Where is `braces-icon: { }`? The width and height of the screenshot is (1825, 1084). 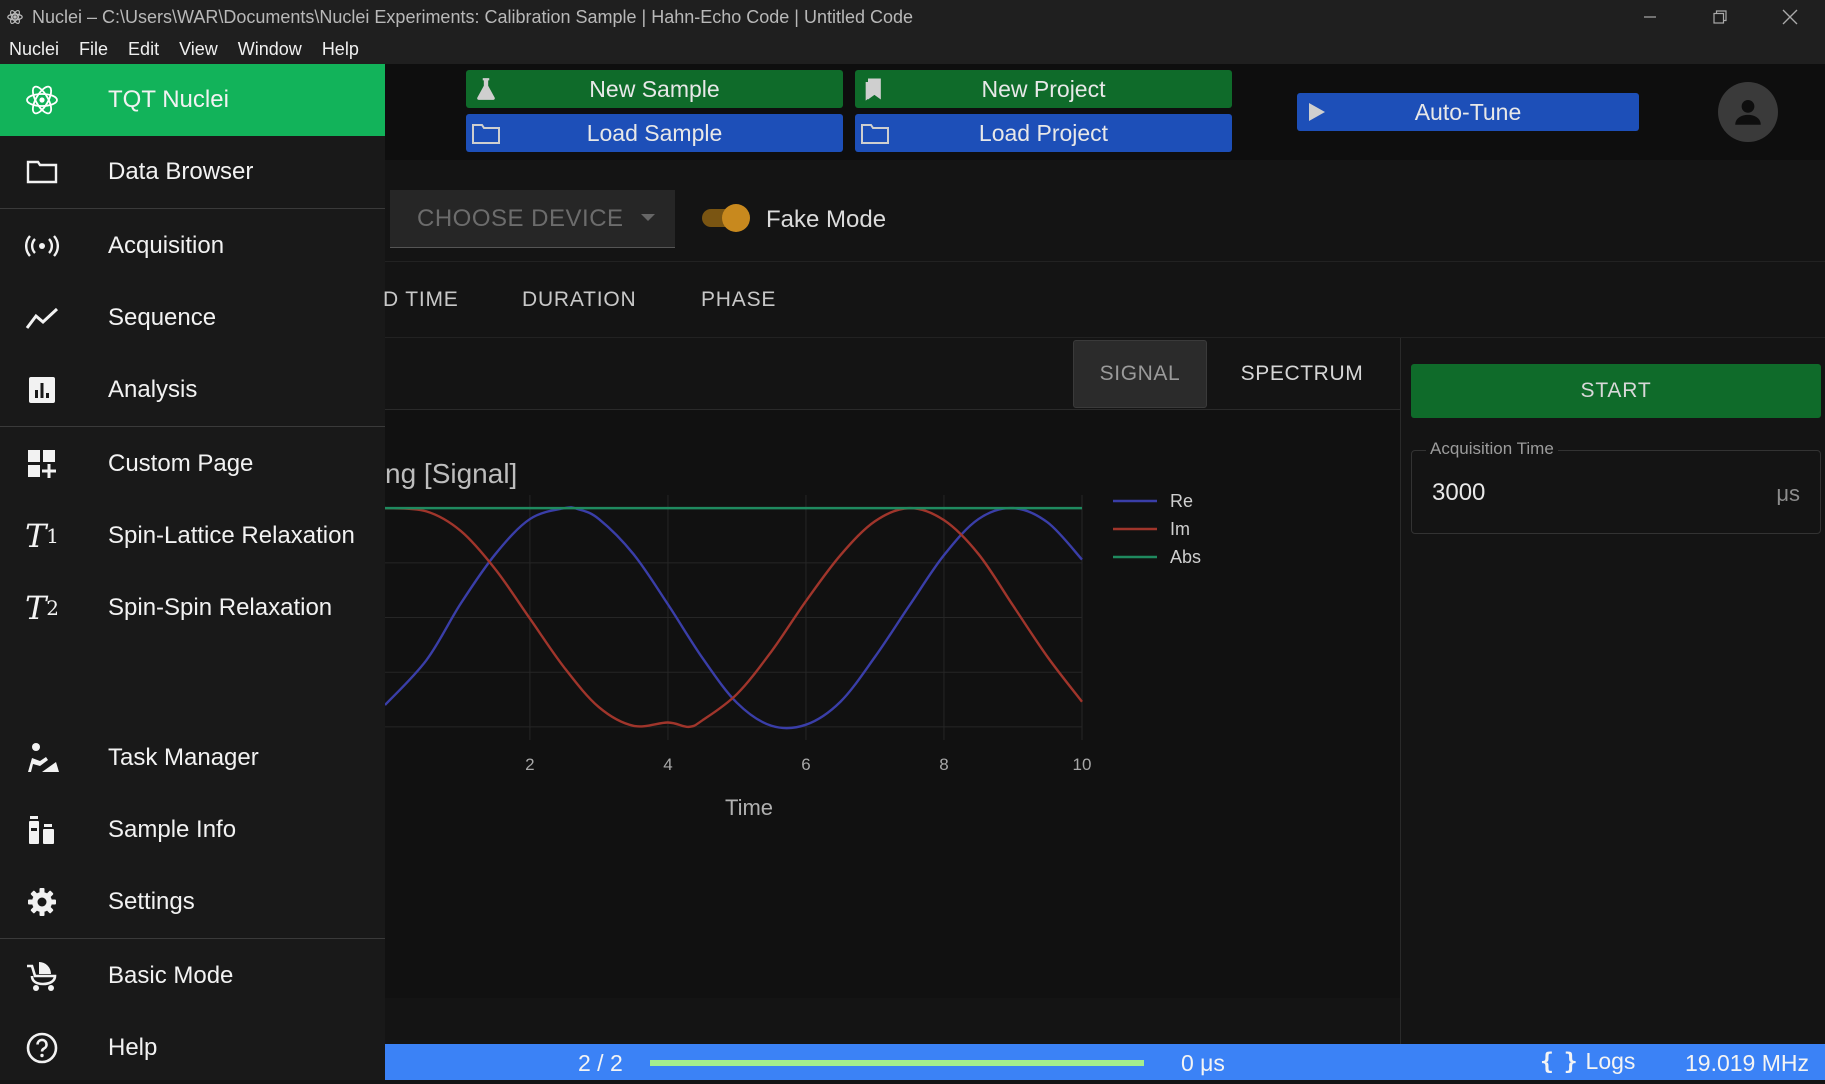
braces-icon: { } is located at coordinates (1559, 1061).